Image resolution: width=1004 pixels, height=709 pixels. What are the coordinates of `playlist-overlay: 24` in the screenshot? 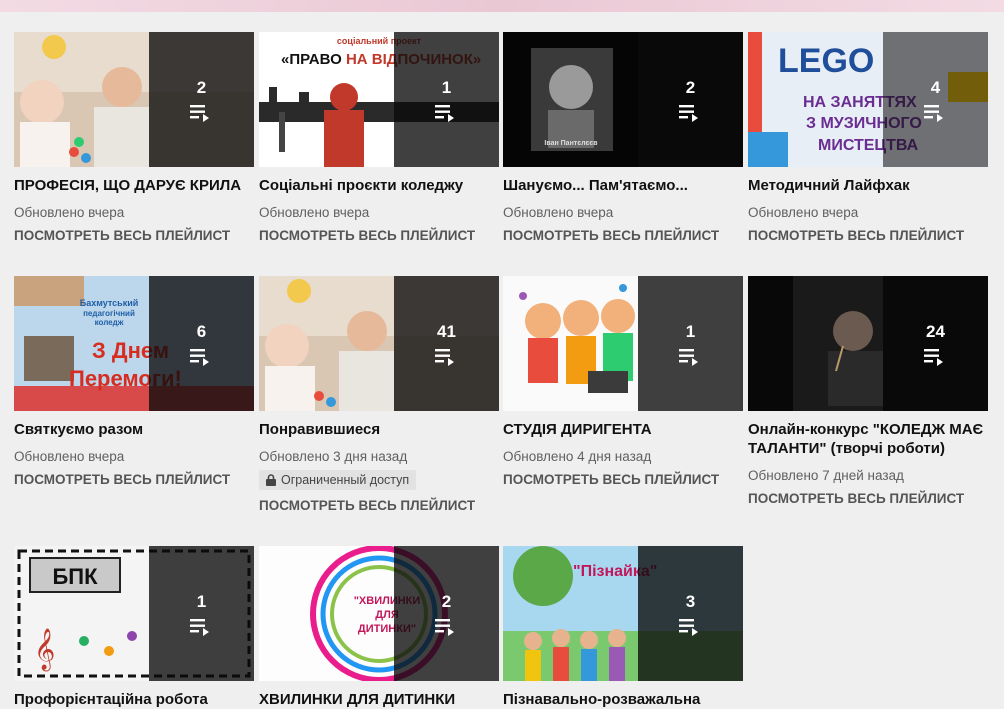 It's located at (935, 343).